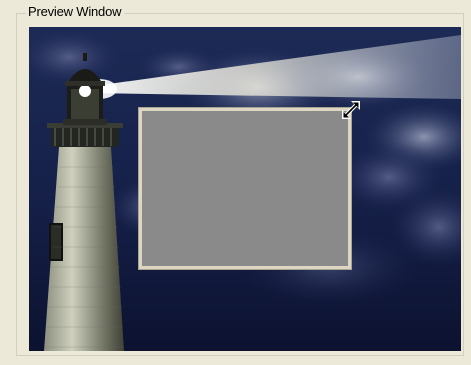 The height and width of the screenshot is (365, 471). I want to click on resize-handle, so click(351, 110).